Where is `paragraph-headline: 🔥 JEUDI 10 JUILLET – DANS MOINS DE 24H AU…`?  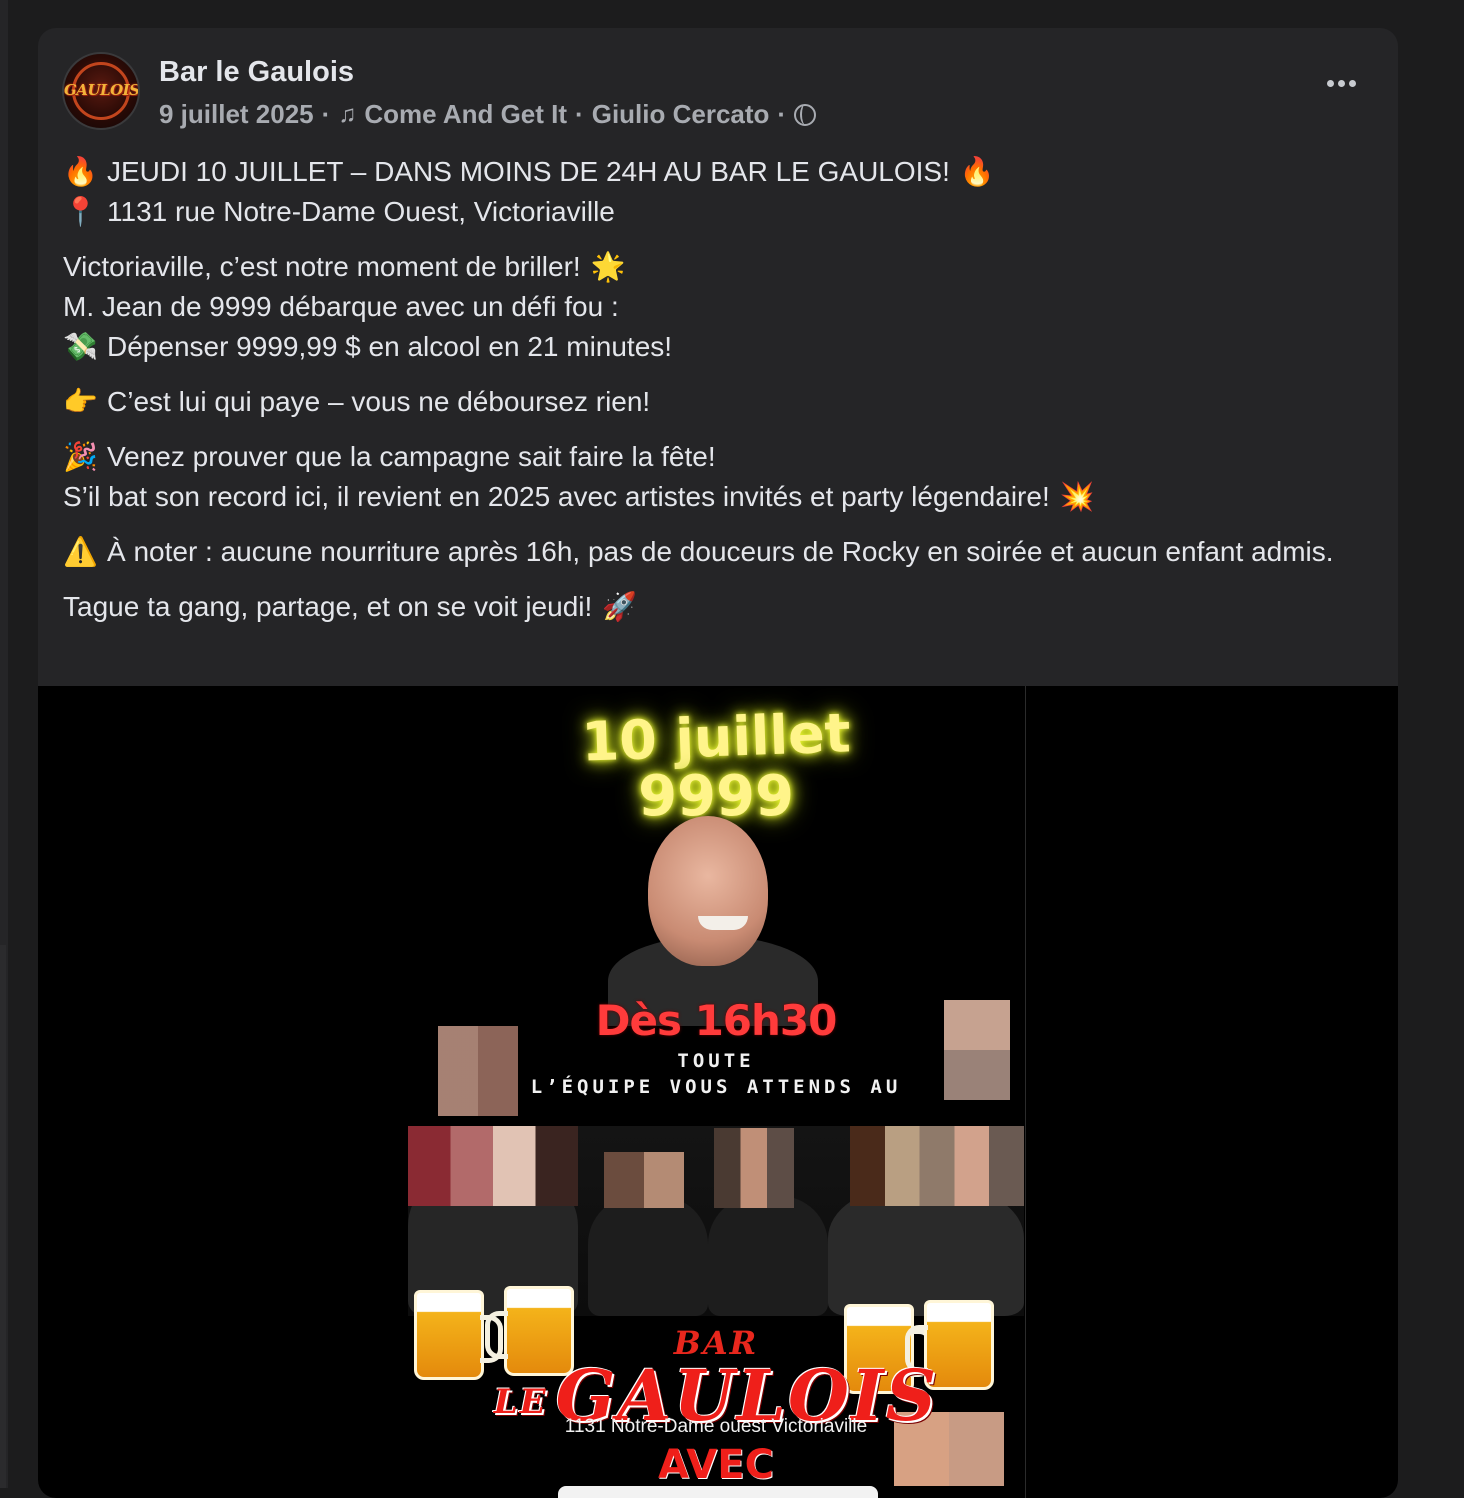 paragraph-headline: 🔥 JEUDI 10 JUILLET – DANS MOINS DE 24H AU… is located at coordinates (718, 192).